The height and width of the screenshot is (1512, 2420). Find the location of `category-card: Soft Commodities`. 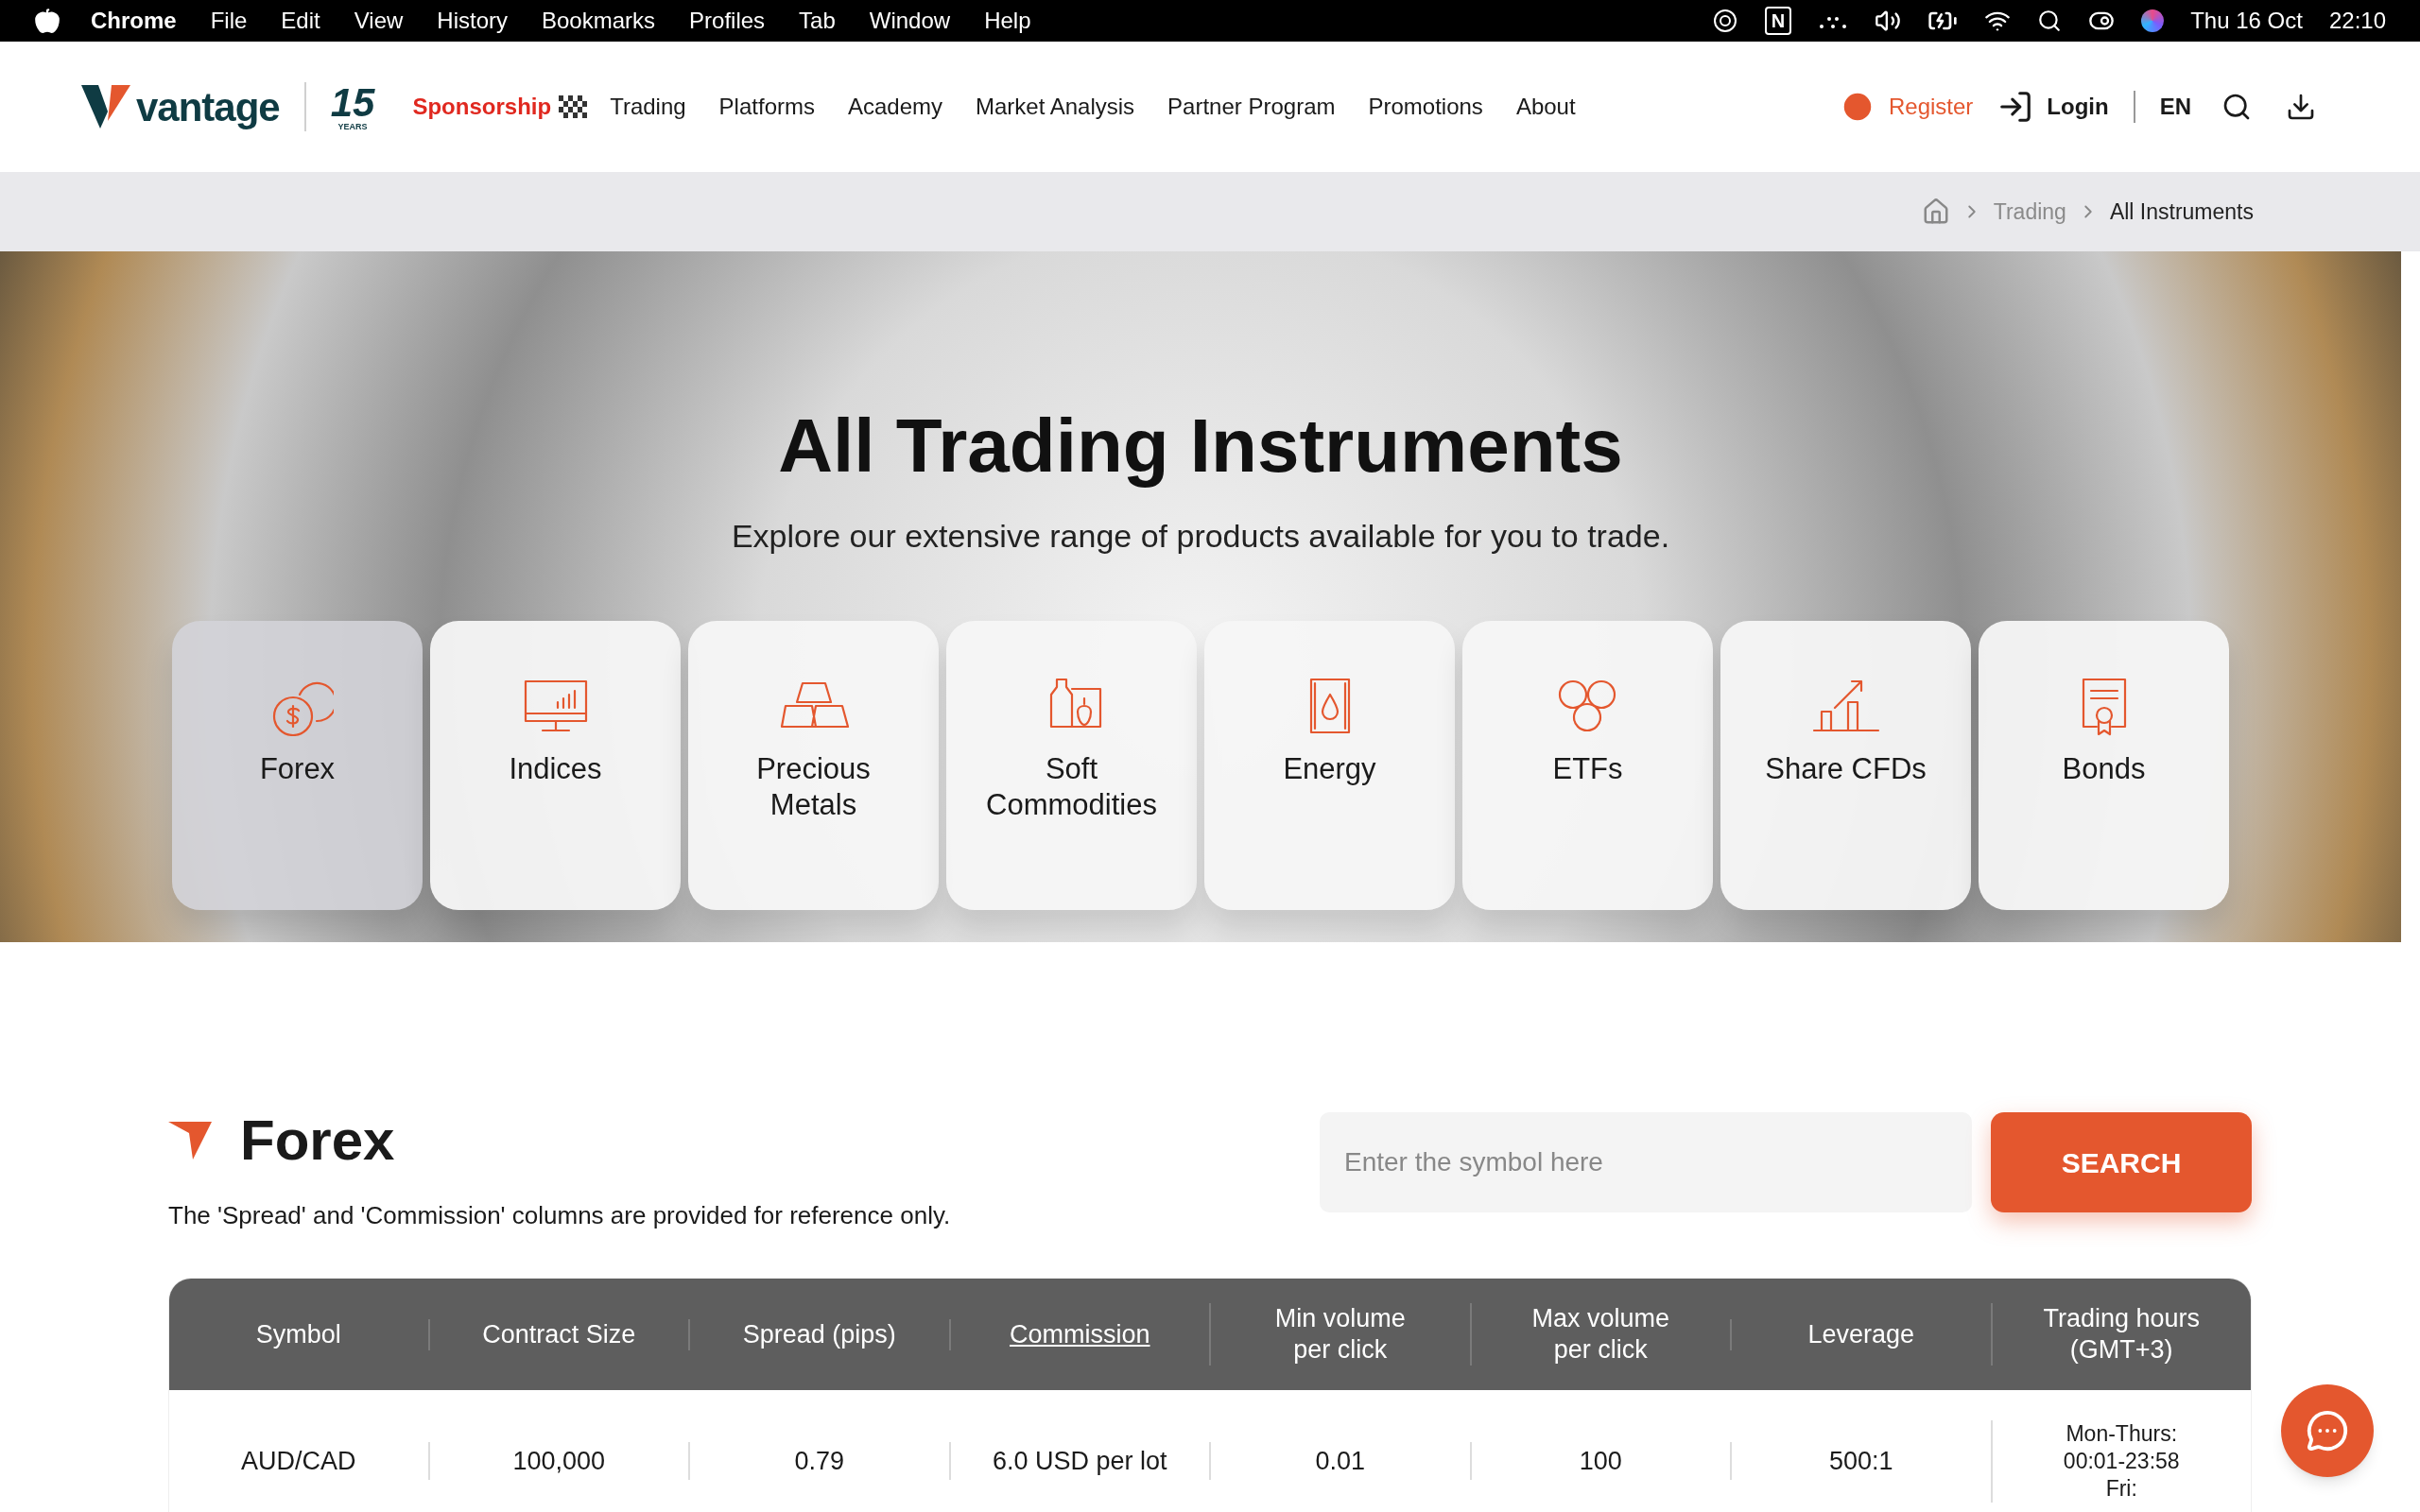

category-card: Soft Commodities is located at coordinates (1071, 765).